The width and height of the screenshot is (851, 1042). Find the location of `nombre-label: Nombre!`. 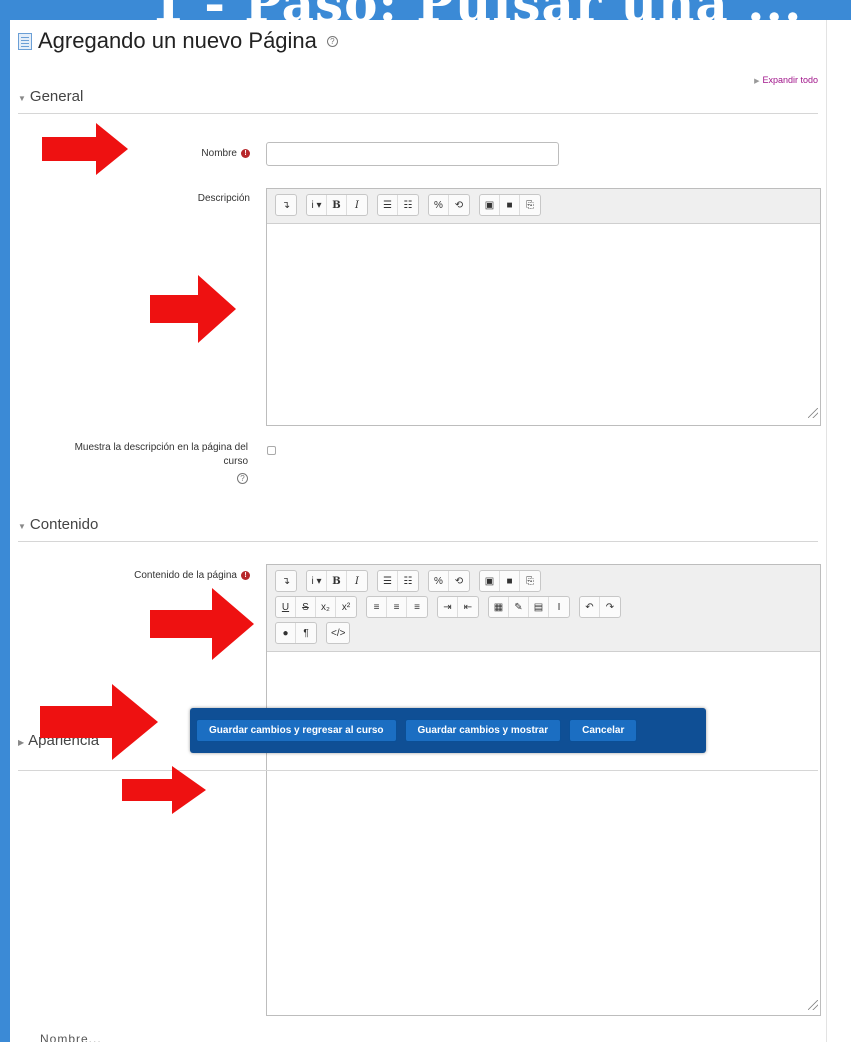

nombre-label: Nombre! is located at coordinates (210, 153).